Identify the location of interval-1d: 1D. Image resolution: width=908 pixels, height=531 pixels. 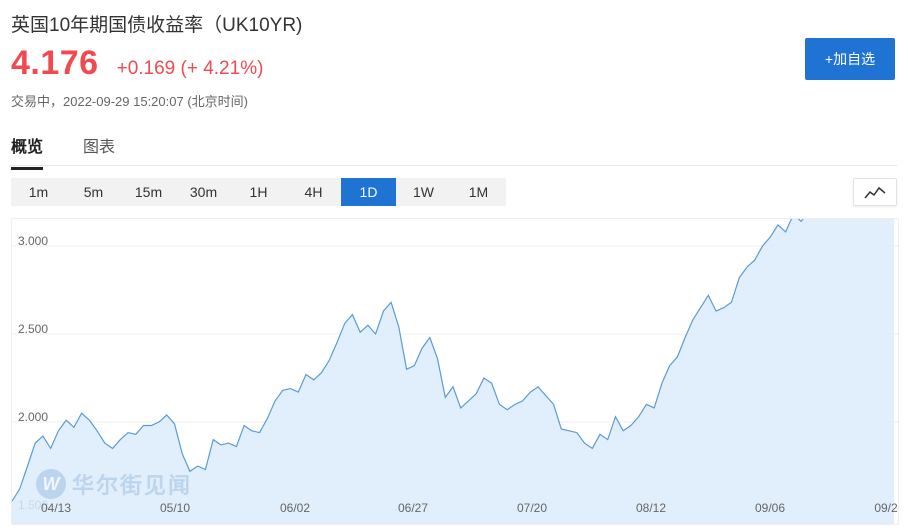
(368, 192).